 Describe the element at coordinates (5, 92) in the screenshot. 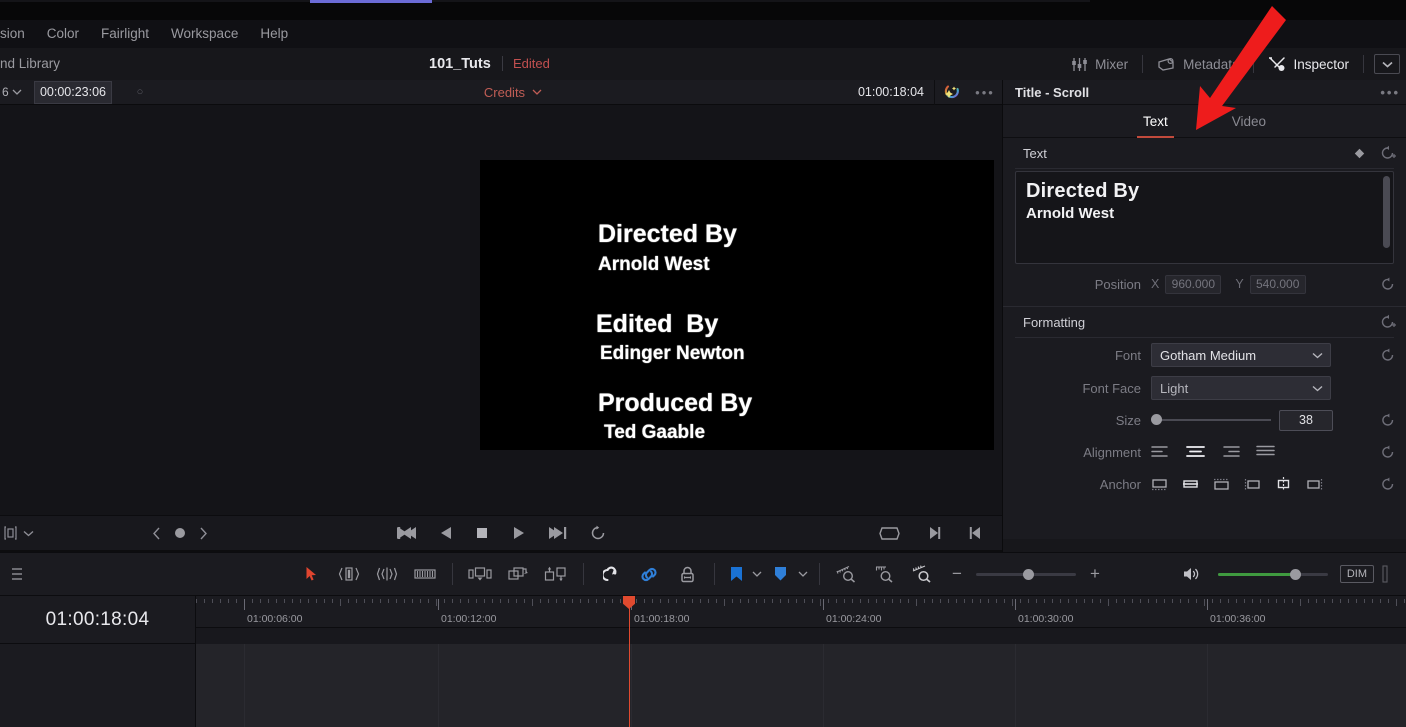

I see `resolution-label: 6` at that location.